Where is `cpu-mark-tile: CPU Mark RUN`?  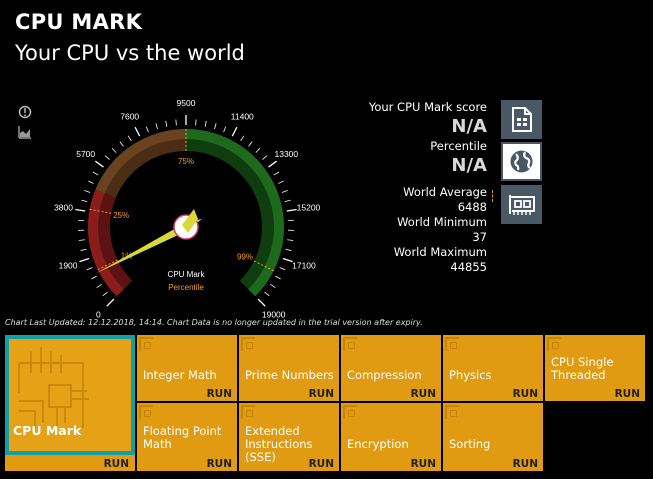 cpu-mark-tile: CPU Mark RUN is located at coordinates (70, 403).